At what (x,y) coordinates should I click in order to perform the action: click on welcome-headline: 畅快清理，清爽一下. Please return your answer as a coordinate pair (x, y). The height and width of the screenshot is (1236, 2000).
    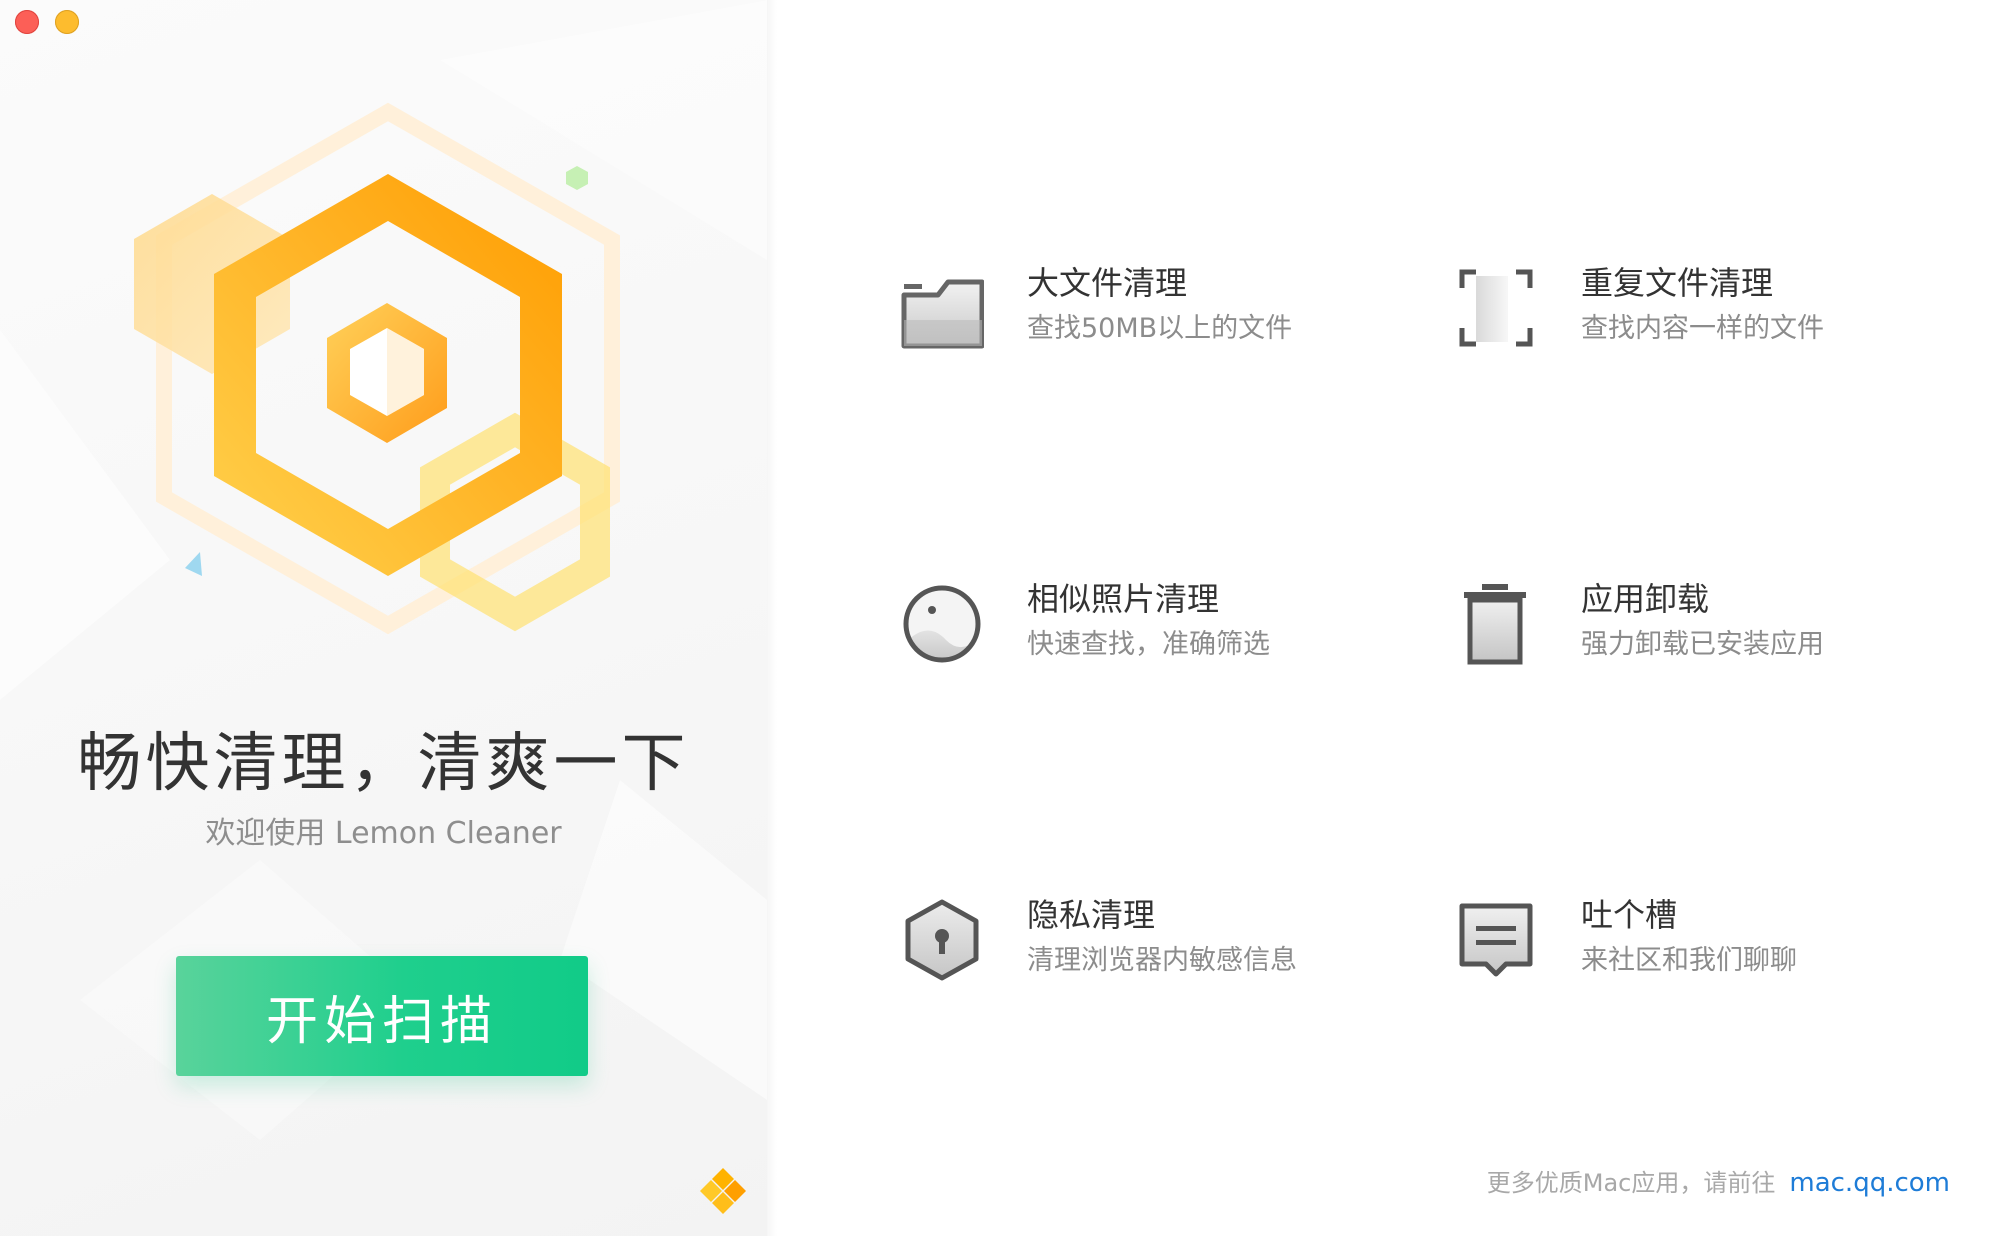
    Looking at the image, I should click on (383, 764).